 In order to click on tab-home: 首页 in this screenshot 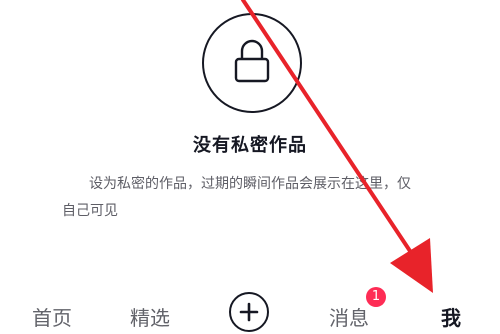, I will do `click(52, 316)`.